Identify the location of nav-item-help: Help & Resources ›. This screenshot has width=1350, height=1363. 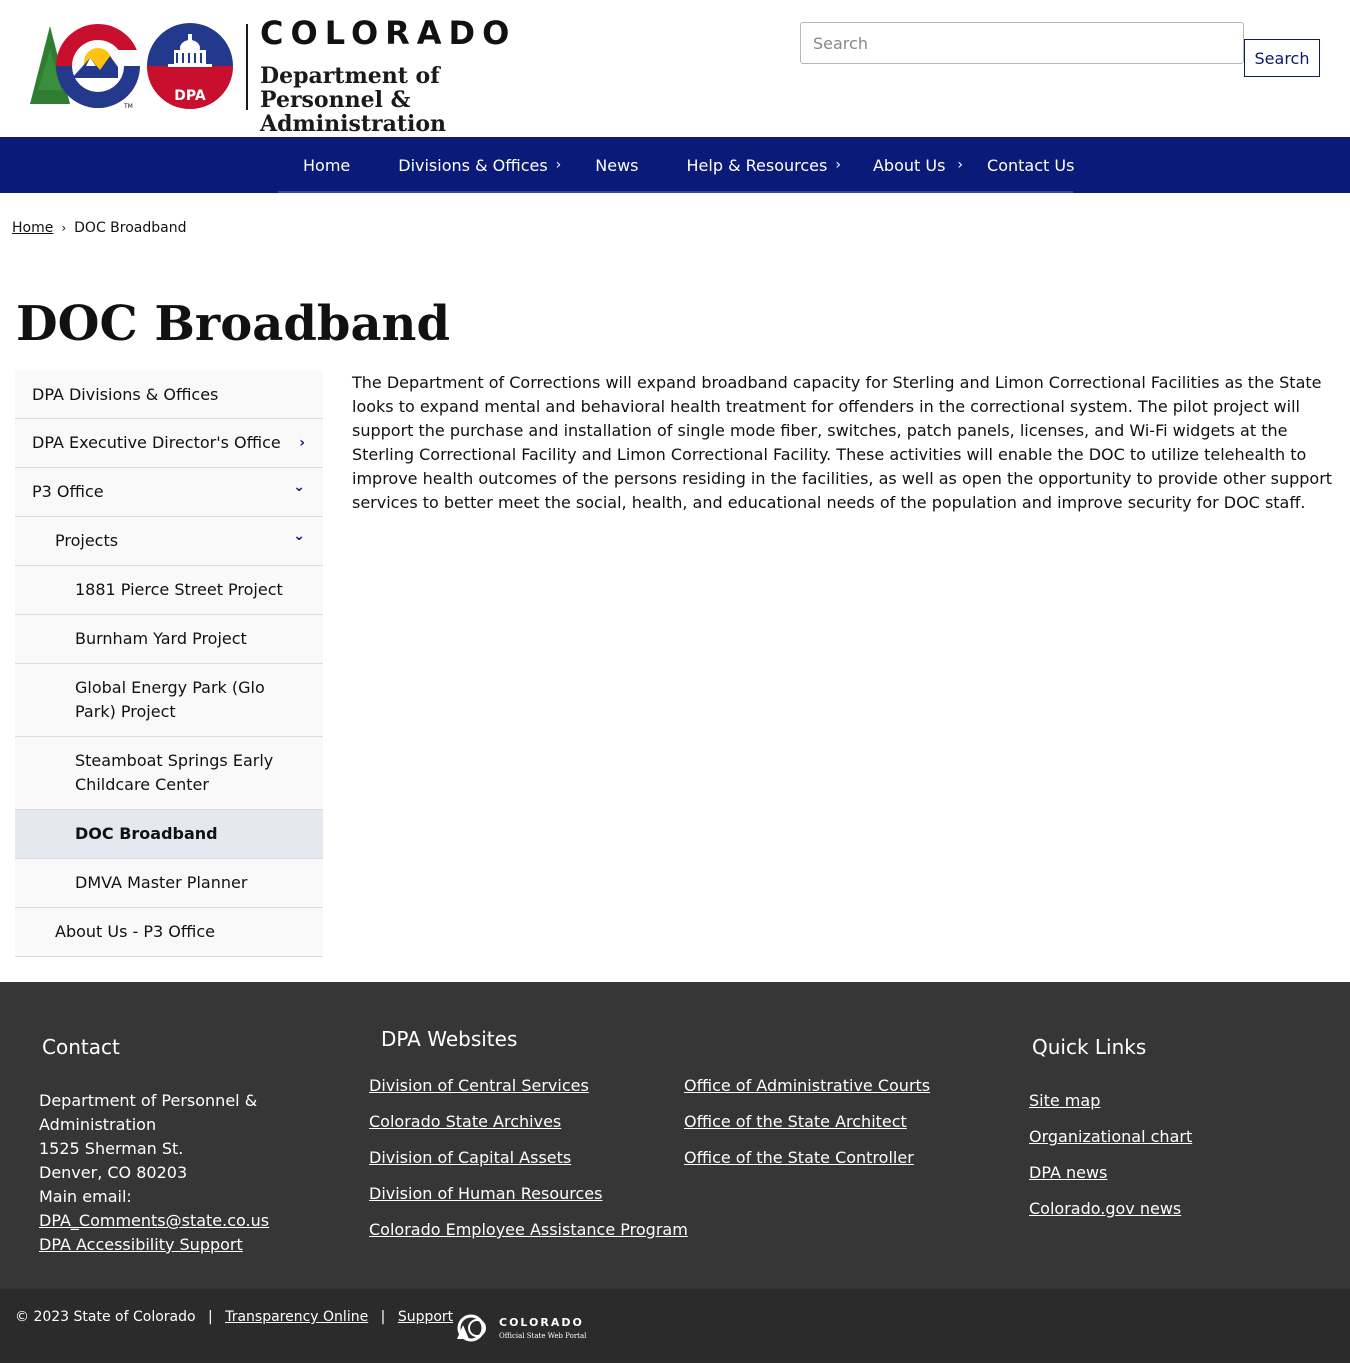
(780, 165).